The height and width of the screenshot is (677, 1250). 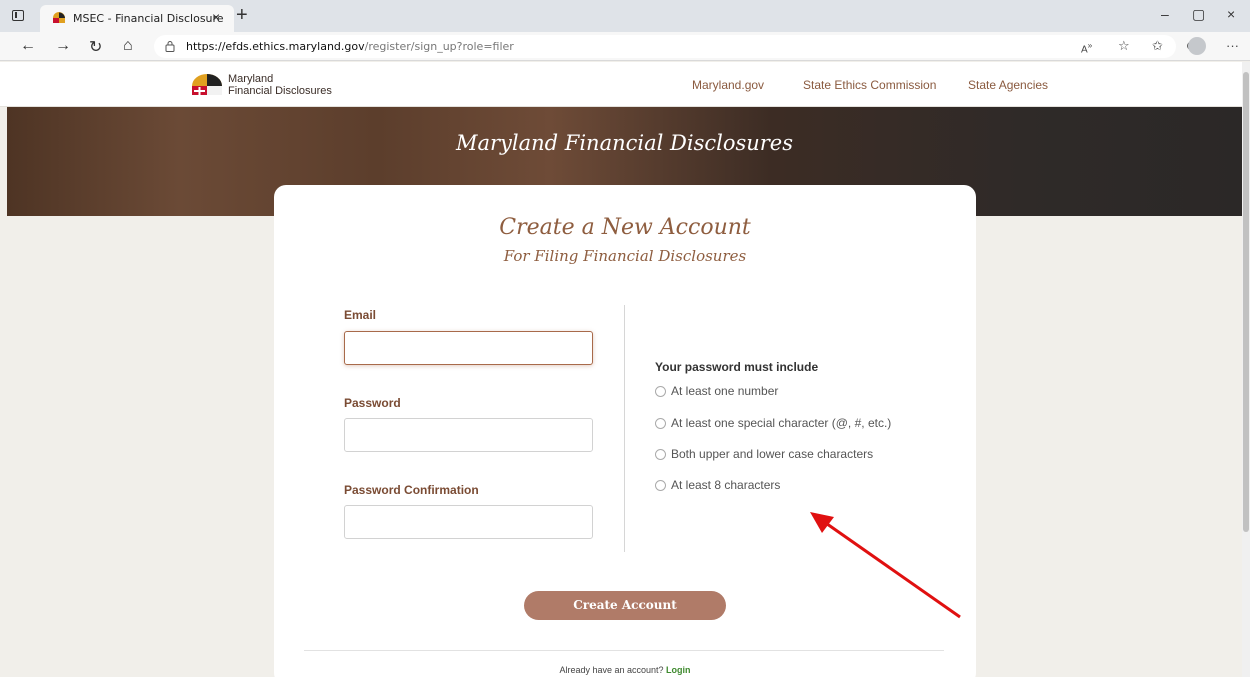 What do you see at coordinates (360, 315) in the screenshot?
I see `email-label: Email` at bounding box center [360, 315].